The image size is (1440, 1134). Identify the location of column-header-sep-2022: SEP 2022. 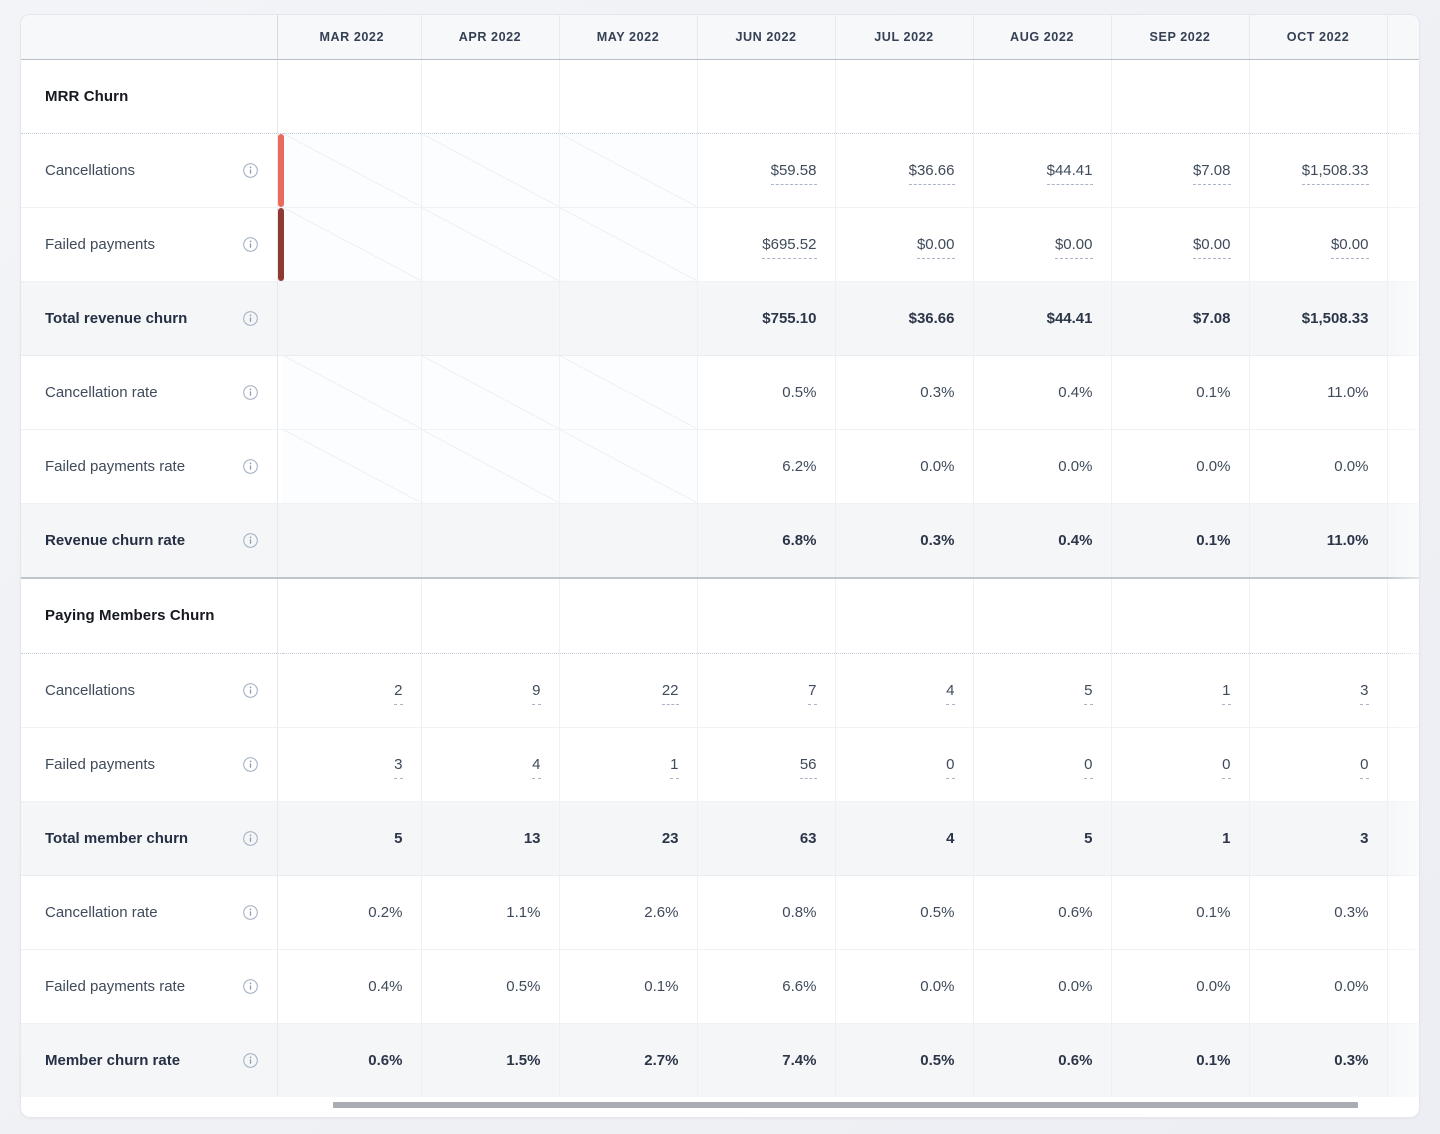
(1180, 37).